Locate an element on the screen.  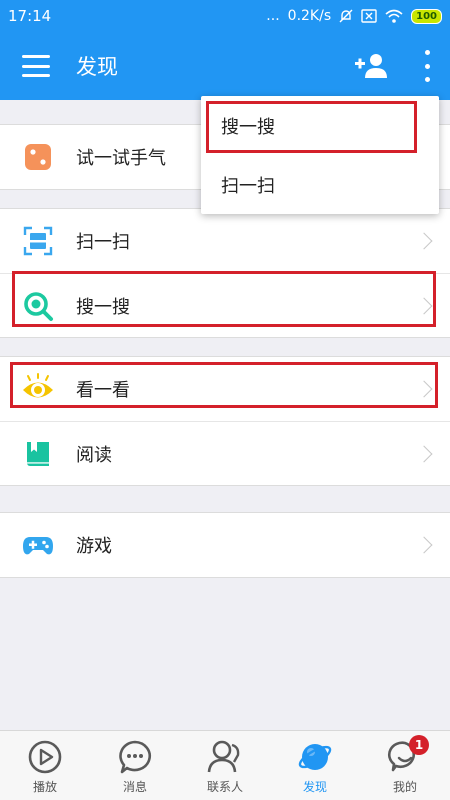
contacts-icon is located at coordinates (223, 756).